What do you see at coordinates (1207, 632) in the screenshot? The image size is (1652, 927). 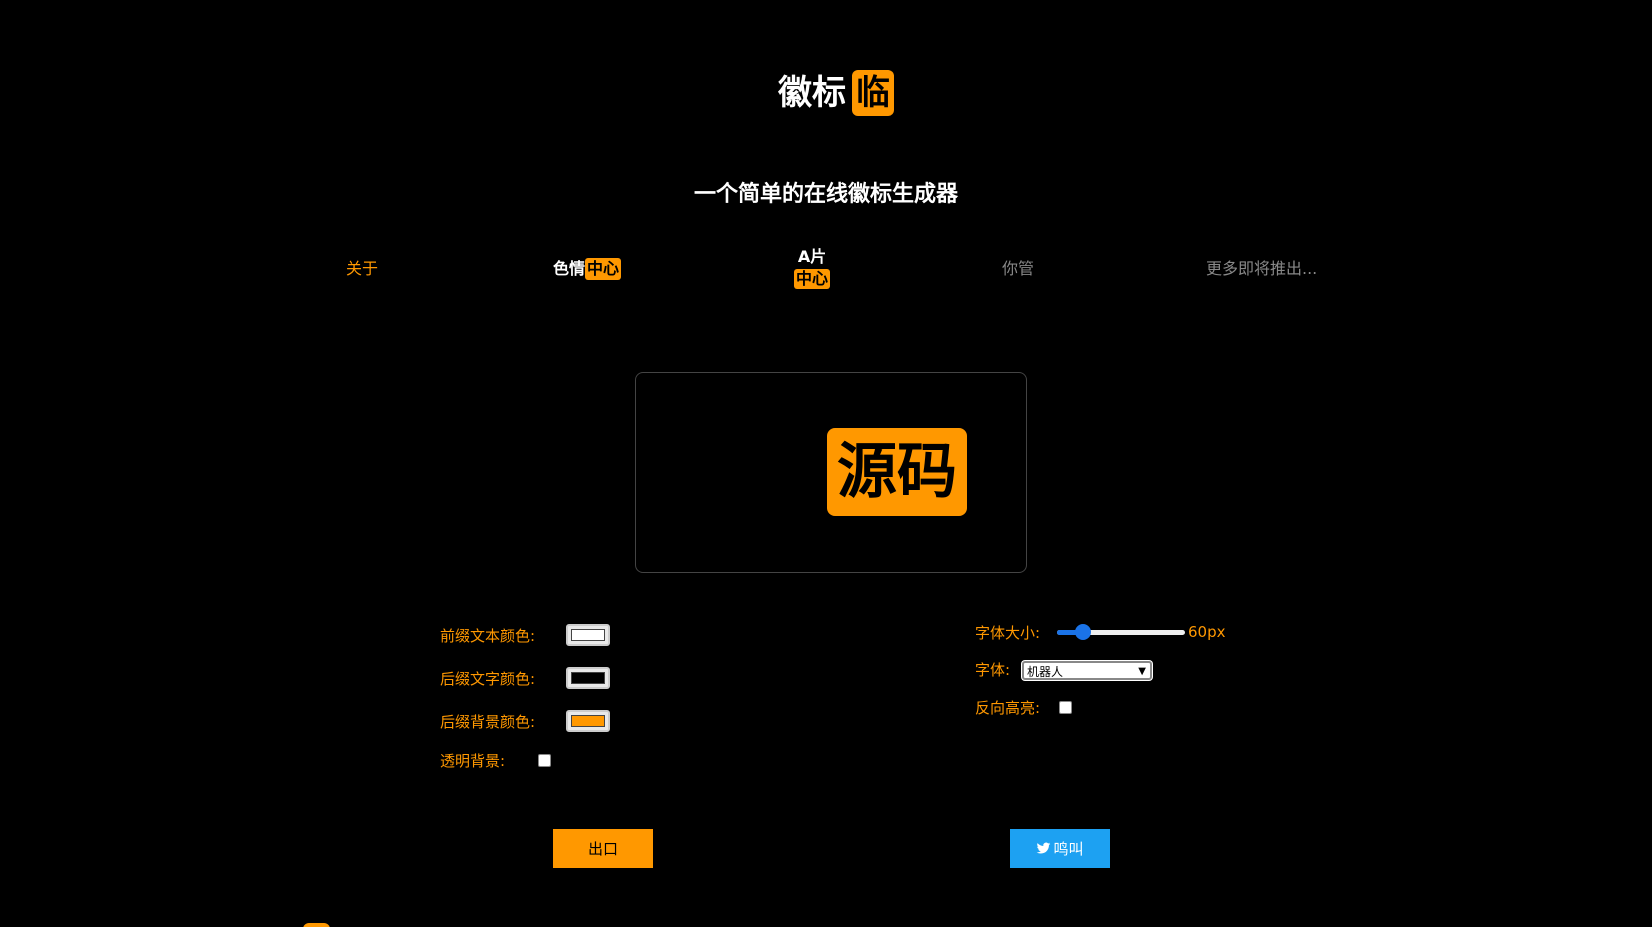 I see `font-size-value: 60px` at bounding box center [1207, 632].